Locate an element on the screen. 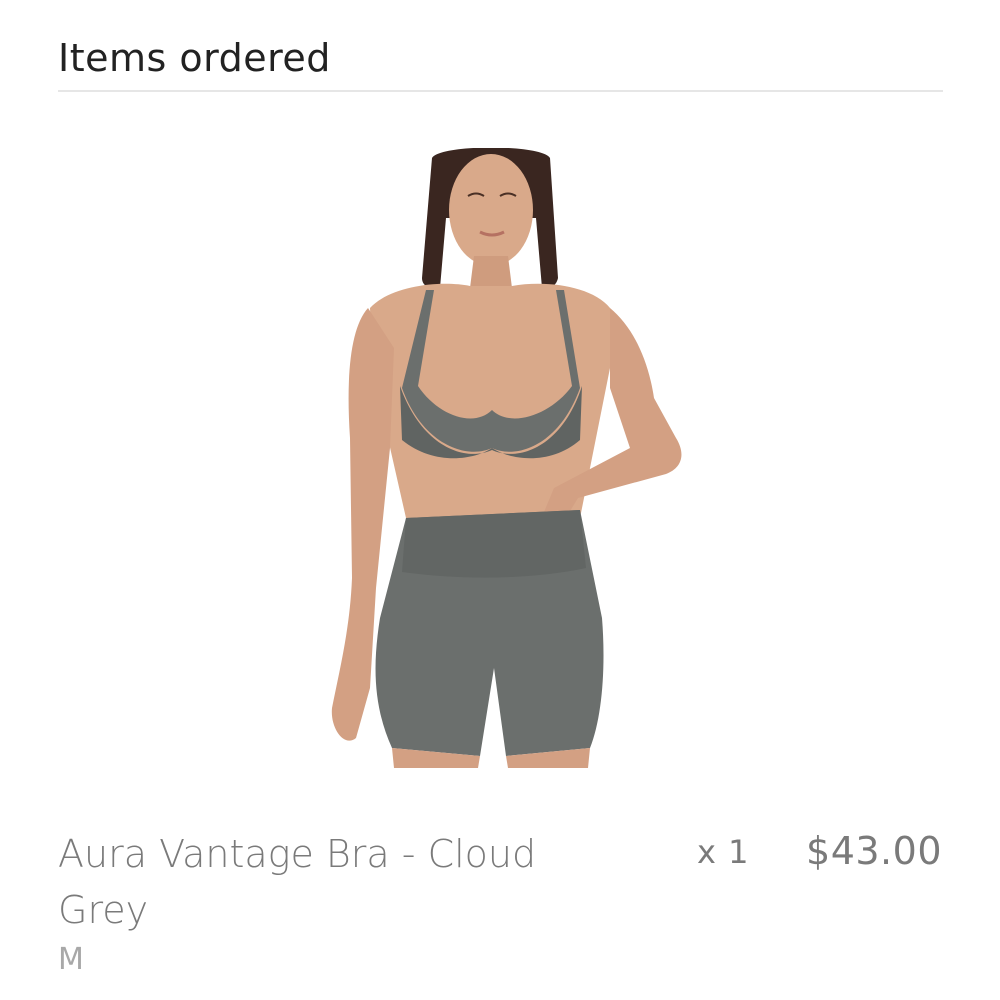  section-divider is located at coordinates (500, 91).